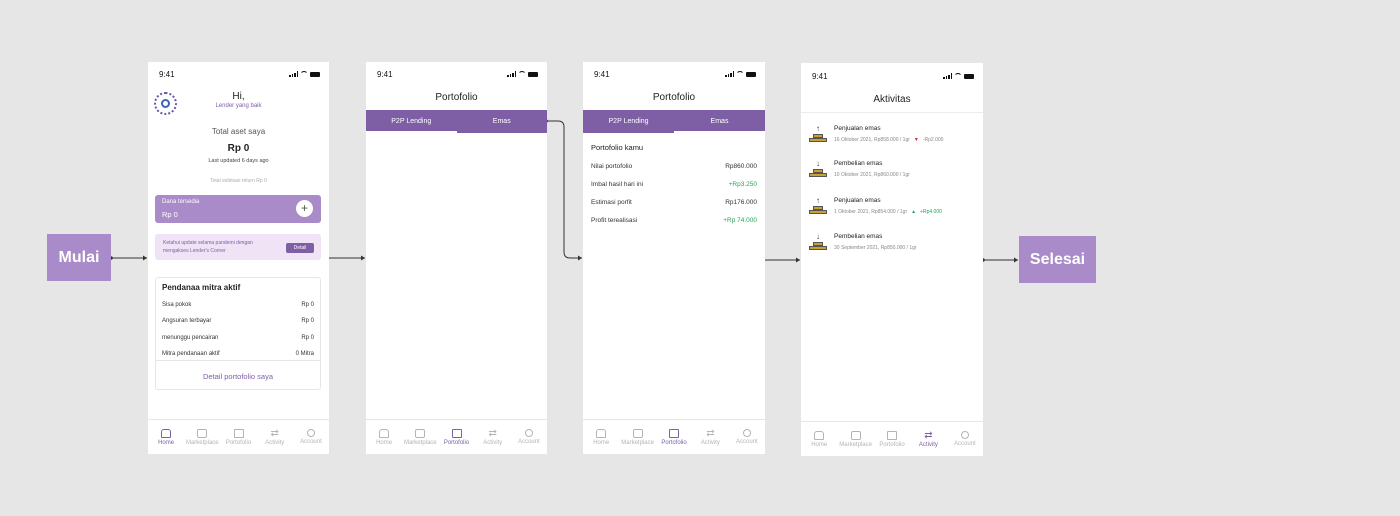 This screenshot has width=1400, height=516. I want to click on total-asset-label: Total aset saya, so click(238, 131).